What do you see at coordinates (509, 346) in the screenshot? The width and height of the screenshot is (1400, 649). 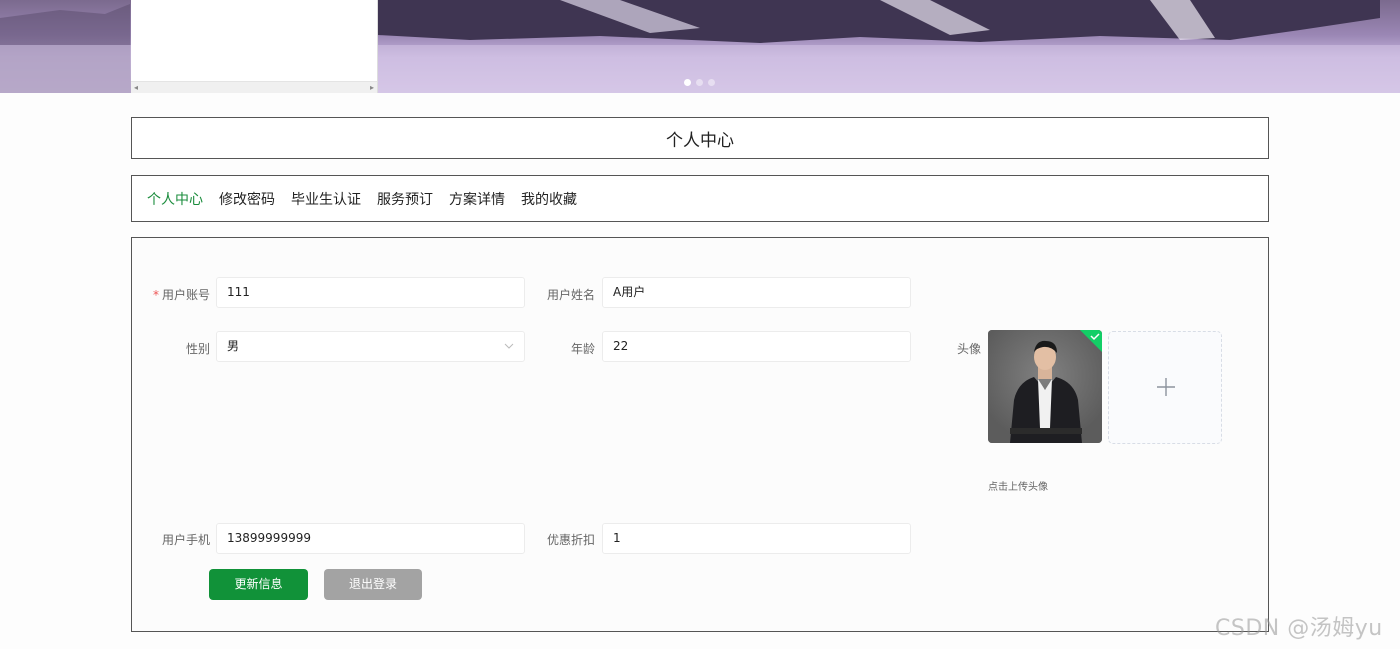 I see `chevron-down-icon` at bounding box center [509, 346].